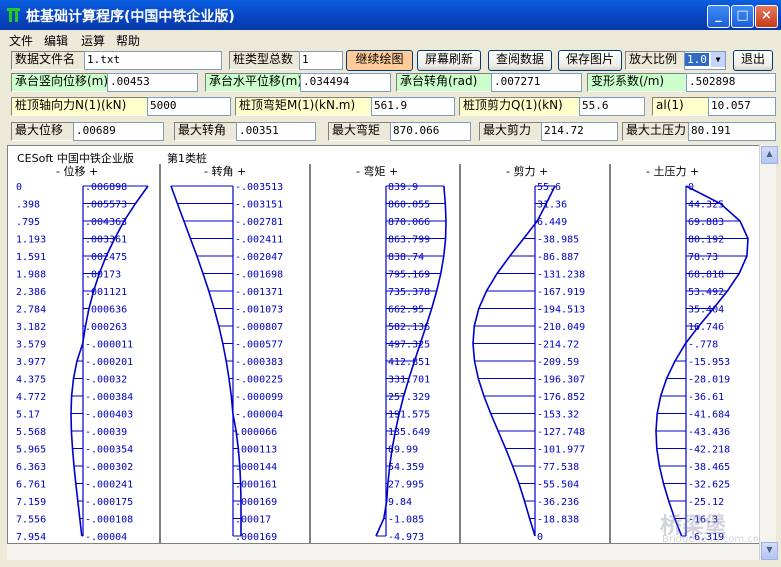  What do you see at coordinates (449, 60) in the screenshot?
I see `refresh-button: 屏幕刷新` at bounding box center [449, 60].